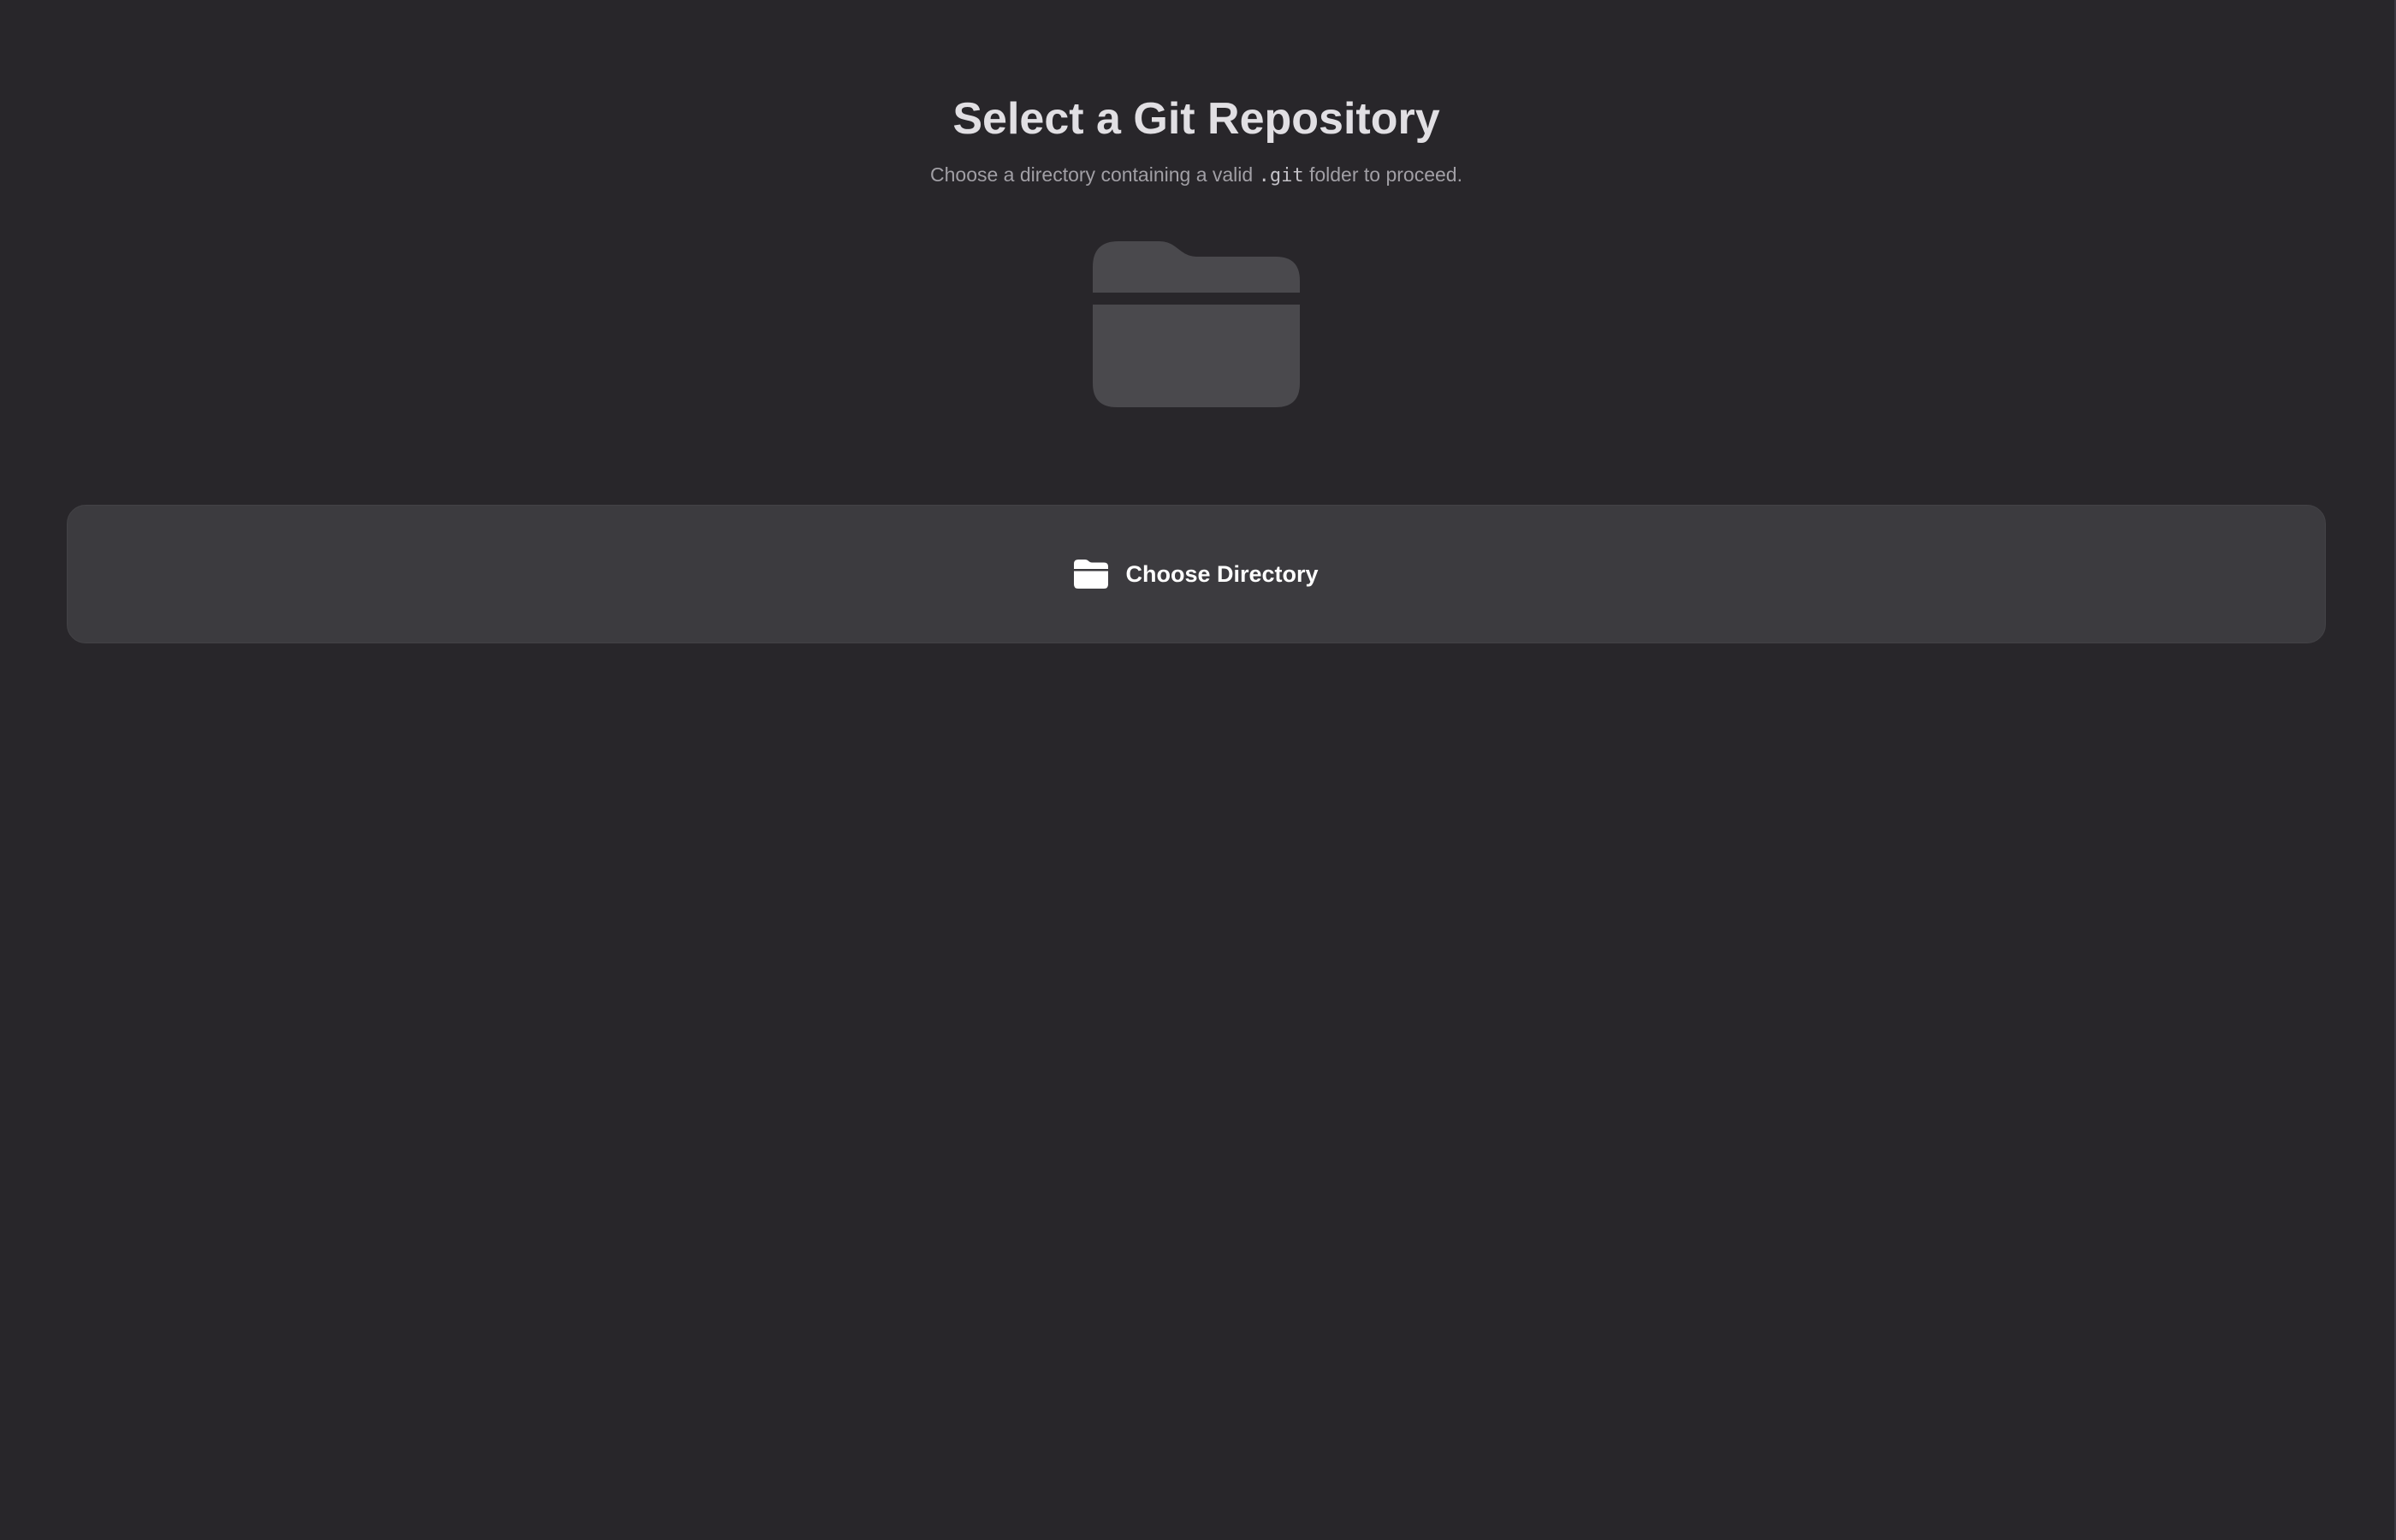  What do you see at coordinates (1383, 174) in the screenshot?
I see `subtitle-text-end: folder to proceed.` at bounding box center [1383, 174].